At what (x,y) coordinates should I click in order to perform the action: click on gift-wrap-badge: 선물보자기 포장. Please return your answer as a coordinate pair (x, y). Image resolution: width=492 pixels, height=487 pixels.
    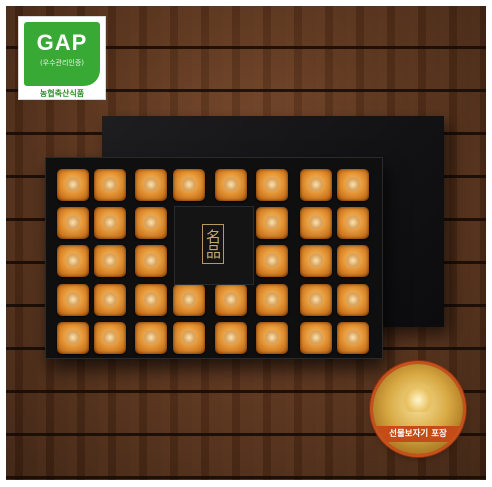
    Looking at the image, I should click on (418, 409).